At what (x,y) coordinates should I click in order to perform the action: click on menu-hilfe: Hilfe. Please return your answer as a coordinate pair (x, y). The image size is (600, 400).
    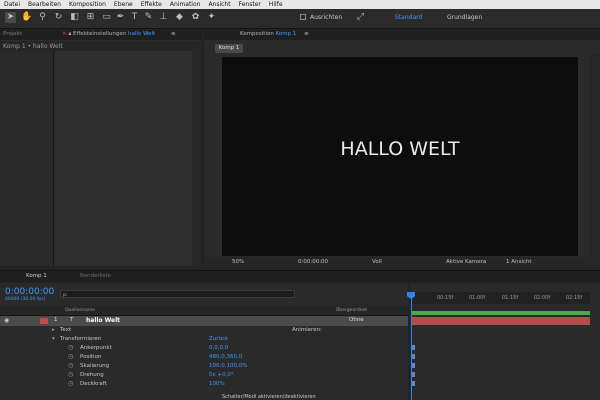
    Looking at the image, I should click on (276, 4).